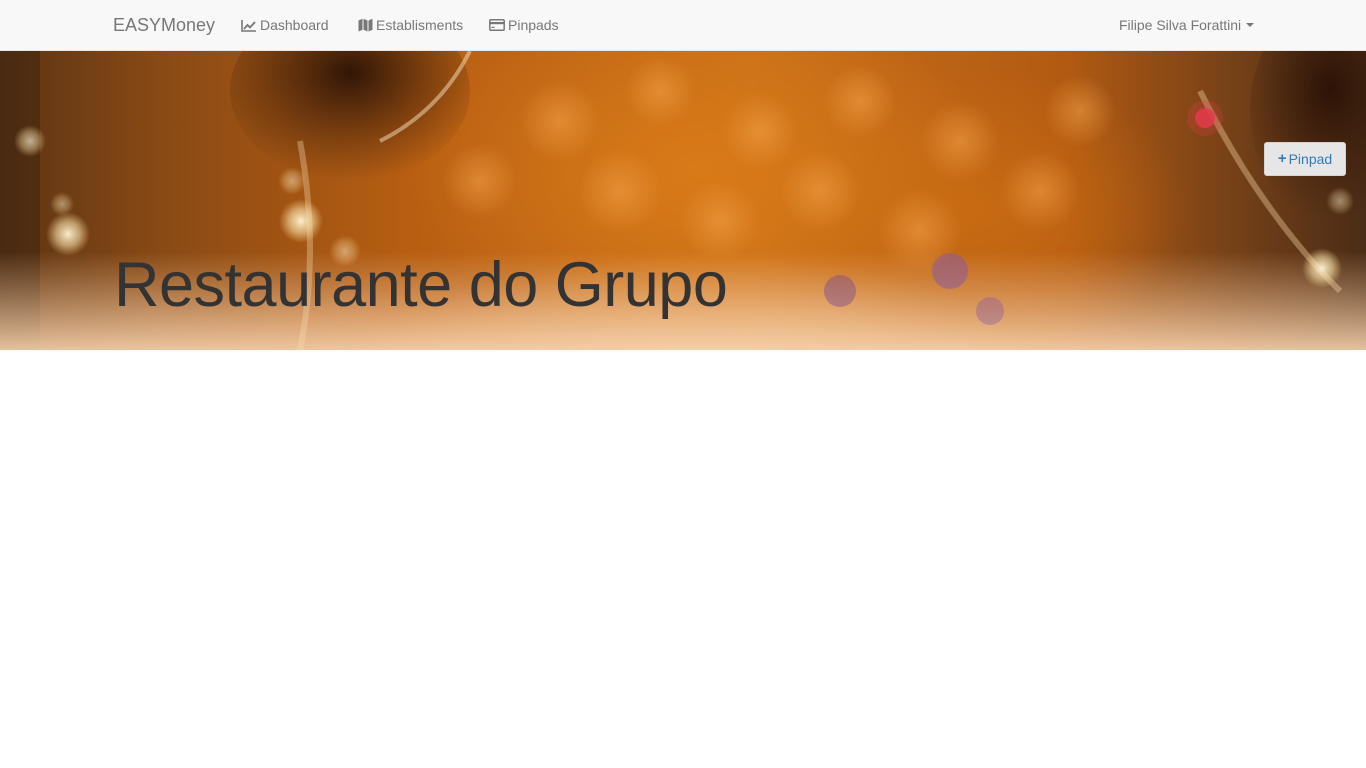 The width and height of the screenshot is (1366, 768). What do you see at coordinates (1310, 159) in the screenshot?
I see `add-pinpad-label: Pinpad` at bounding box center [1310, 159].